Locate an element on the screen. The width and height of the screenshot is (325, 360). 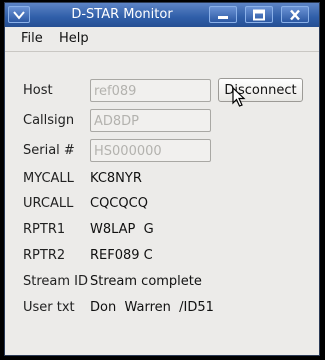
minimize-button is located at coordinates (223, 14).